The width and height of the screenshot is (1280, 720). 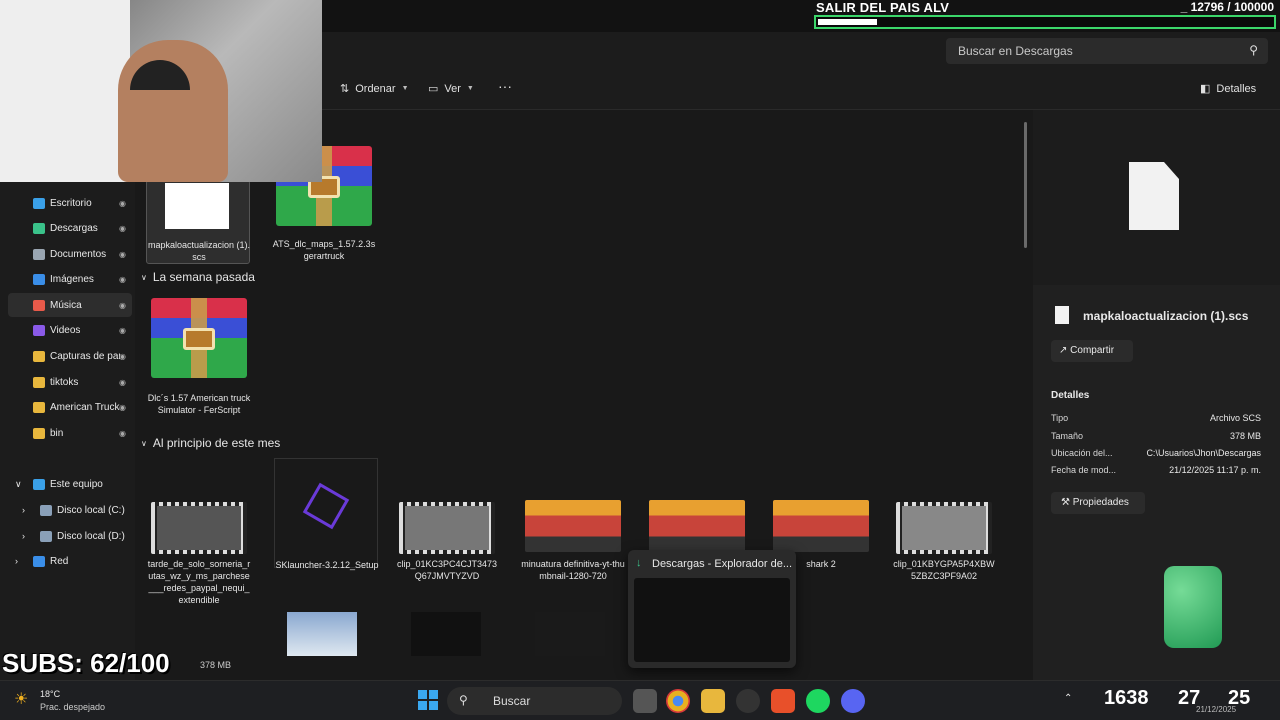 What do you see at coordinates (1070, 395) in the screenshot?
I see `details-section-title: Detalles` at bounding box center [1070, 395].